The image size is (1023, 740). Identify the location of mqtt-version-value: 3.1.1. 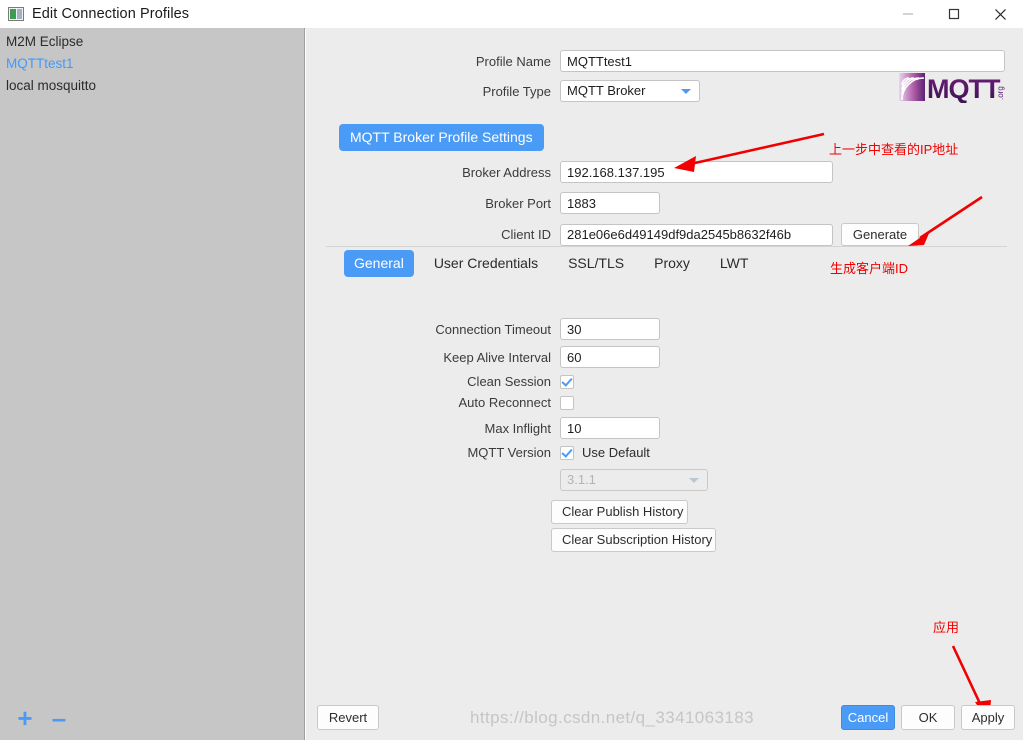
(581, 479).